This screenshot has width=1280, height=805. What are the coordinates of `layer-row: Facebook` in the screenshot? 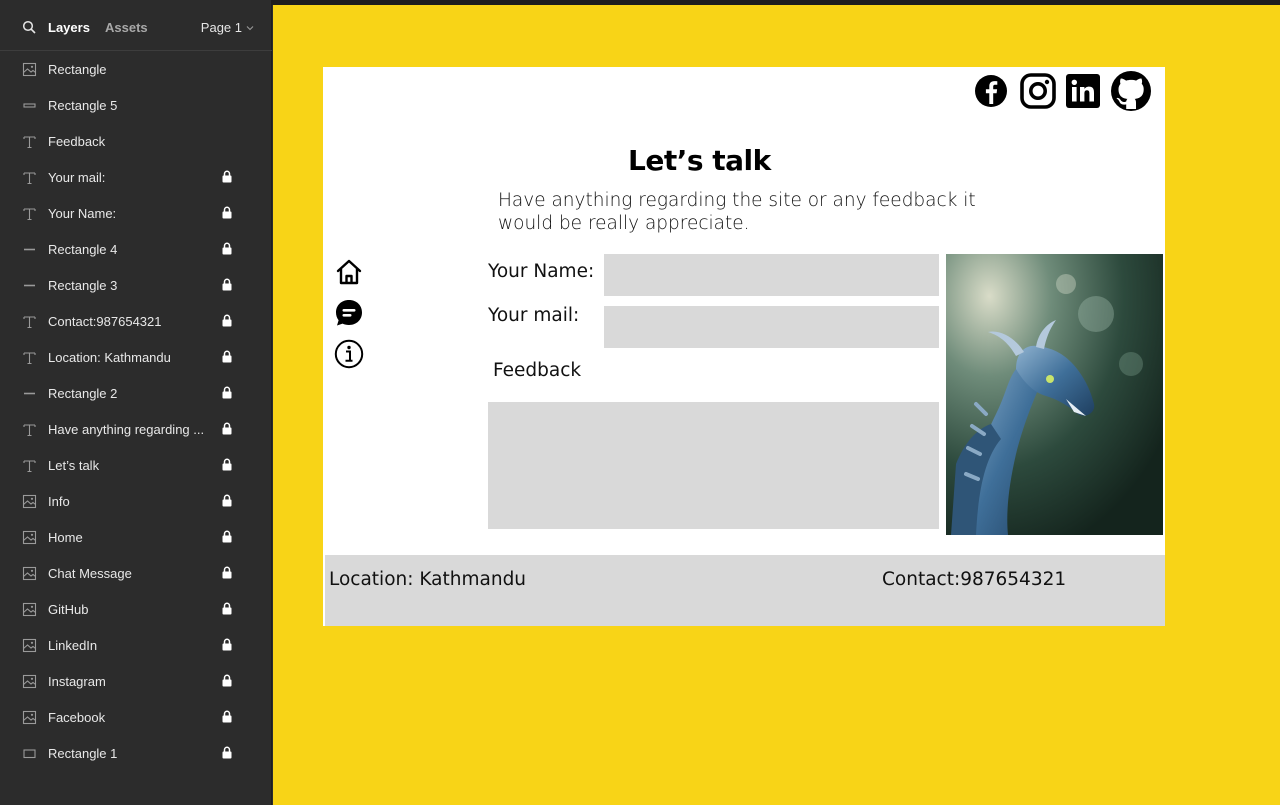 It's located at (136, 717).